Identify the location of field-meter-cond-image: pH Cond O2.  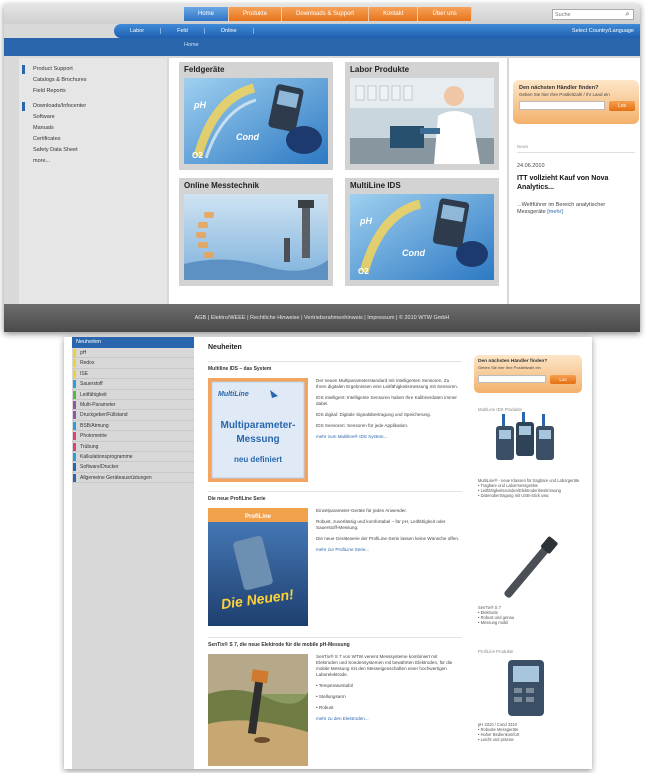
(256, 121).